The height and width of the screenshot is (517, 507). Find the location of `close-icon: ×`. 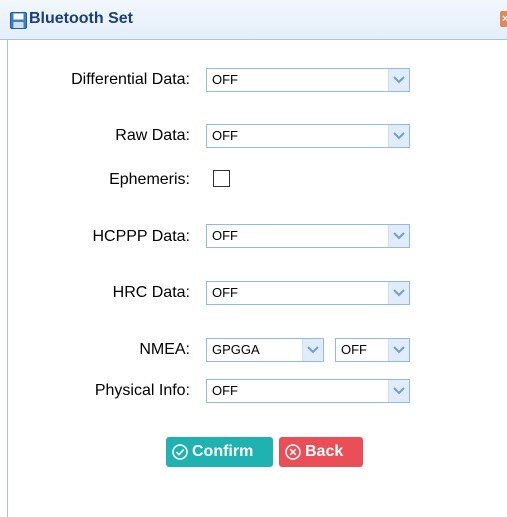

close-icon: × is located at coordinates (503, 19).